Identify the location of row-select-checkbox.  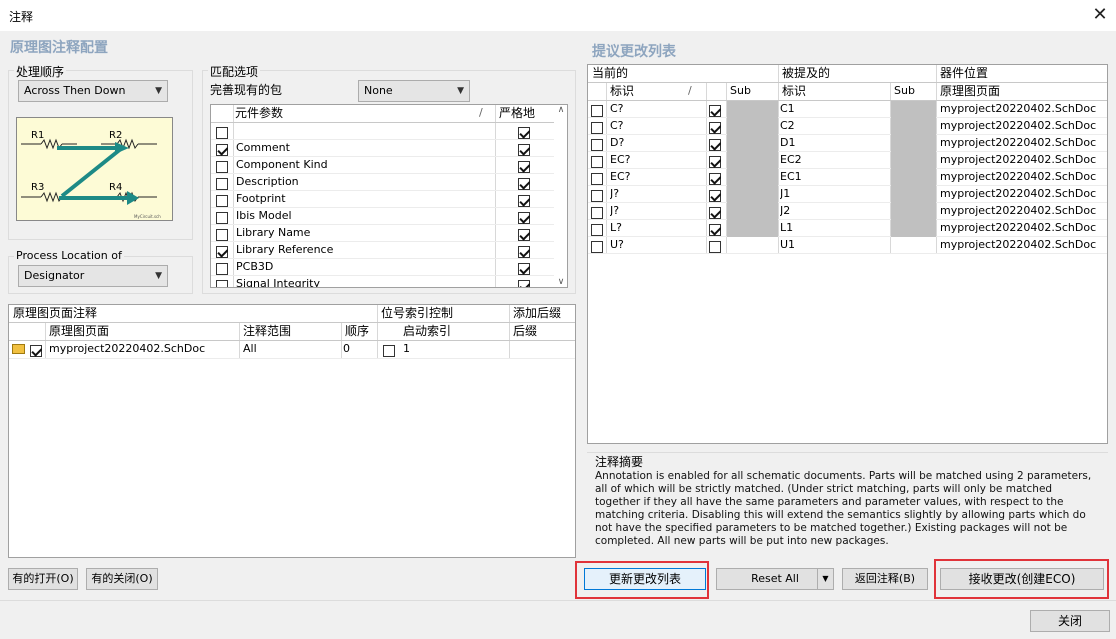
(597, 247).